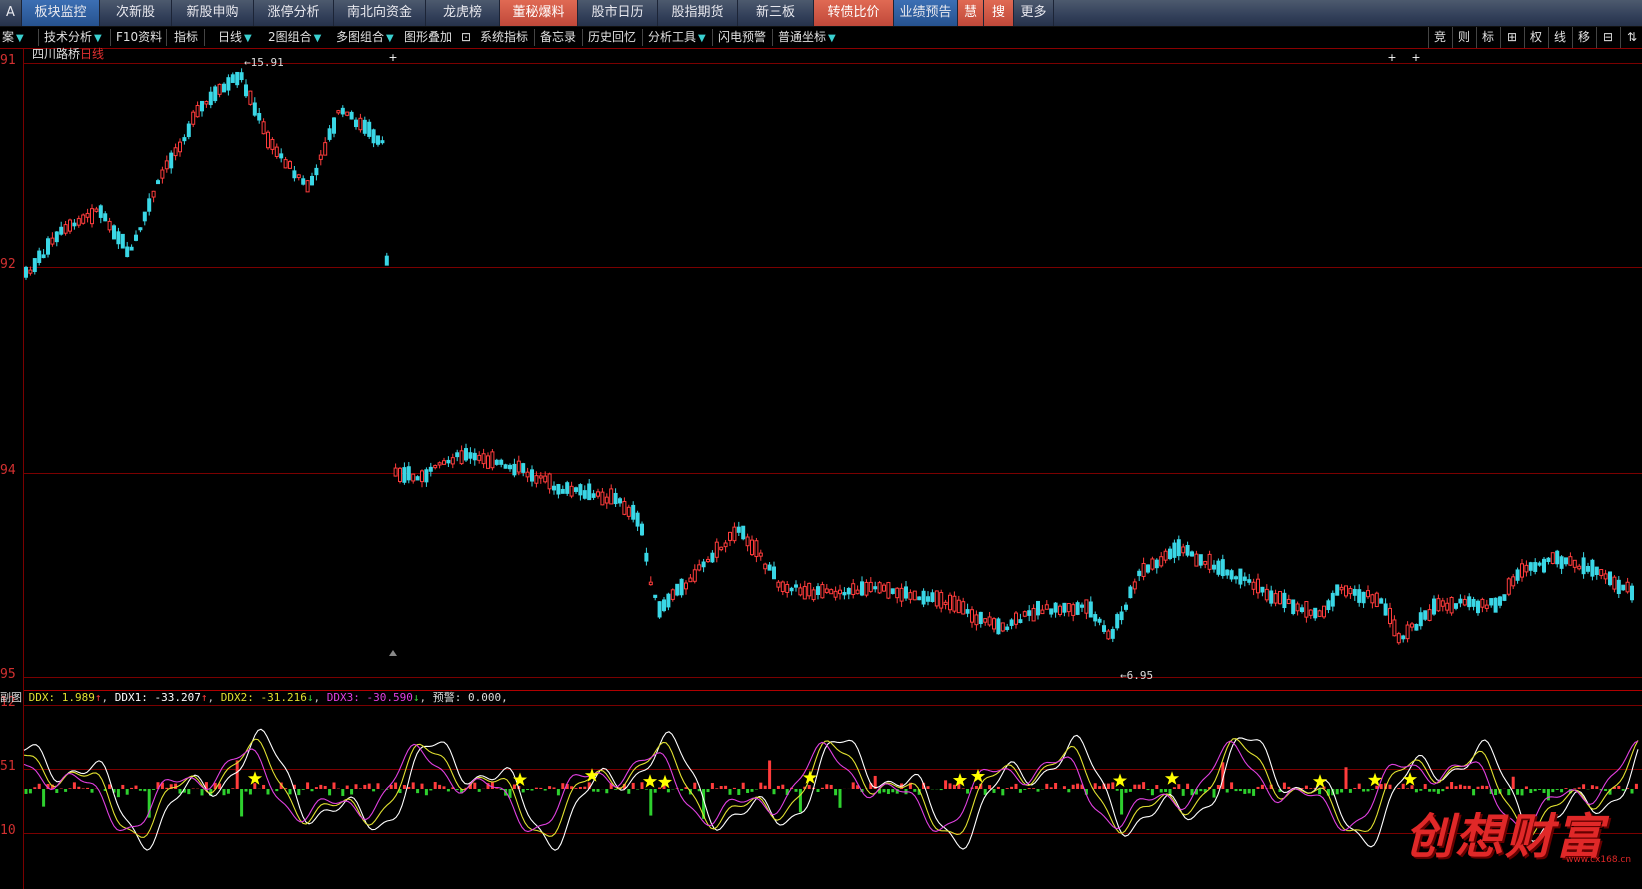  Describe the element at coordinates (1607, 37) in the screenshot. I see `window-icon: ⊟` at that location.